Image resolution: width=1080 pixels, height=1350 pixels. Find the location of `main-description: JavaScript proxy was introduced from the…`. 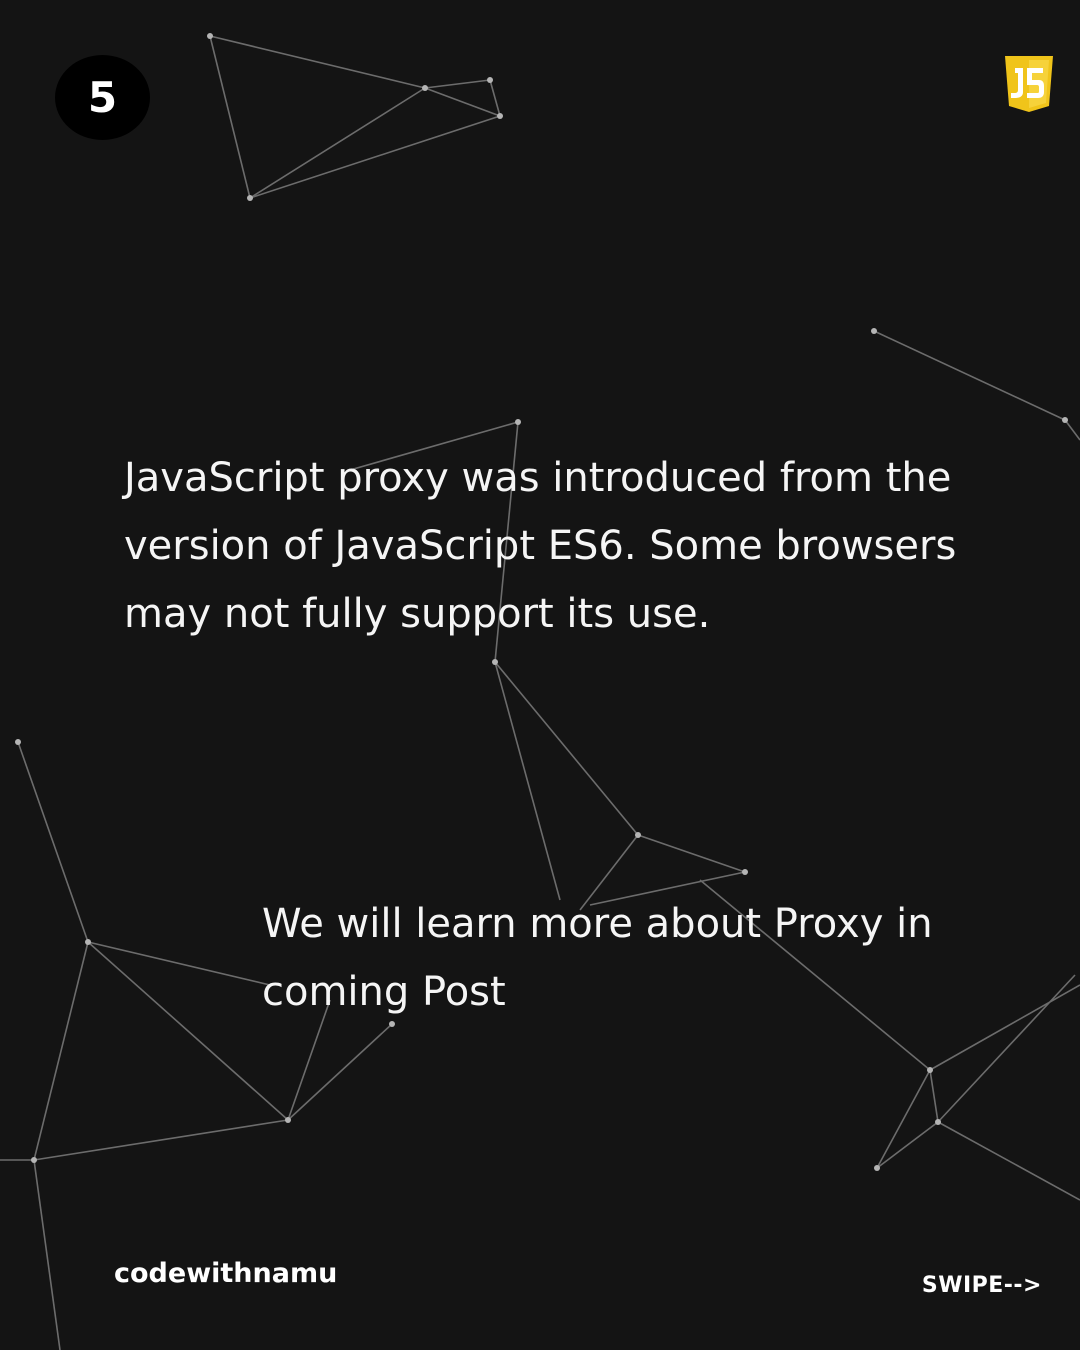

main-description: JavaScript proxy was introduced from the… is located at coordinates (540, 546).